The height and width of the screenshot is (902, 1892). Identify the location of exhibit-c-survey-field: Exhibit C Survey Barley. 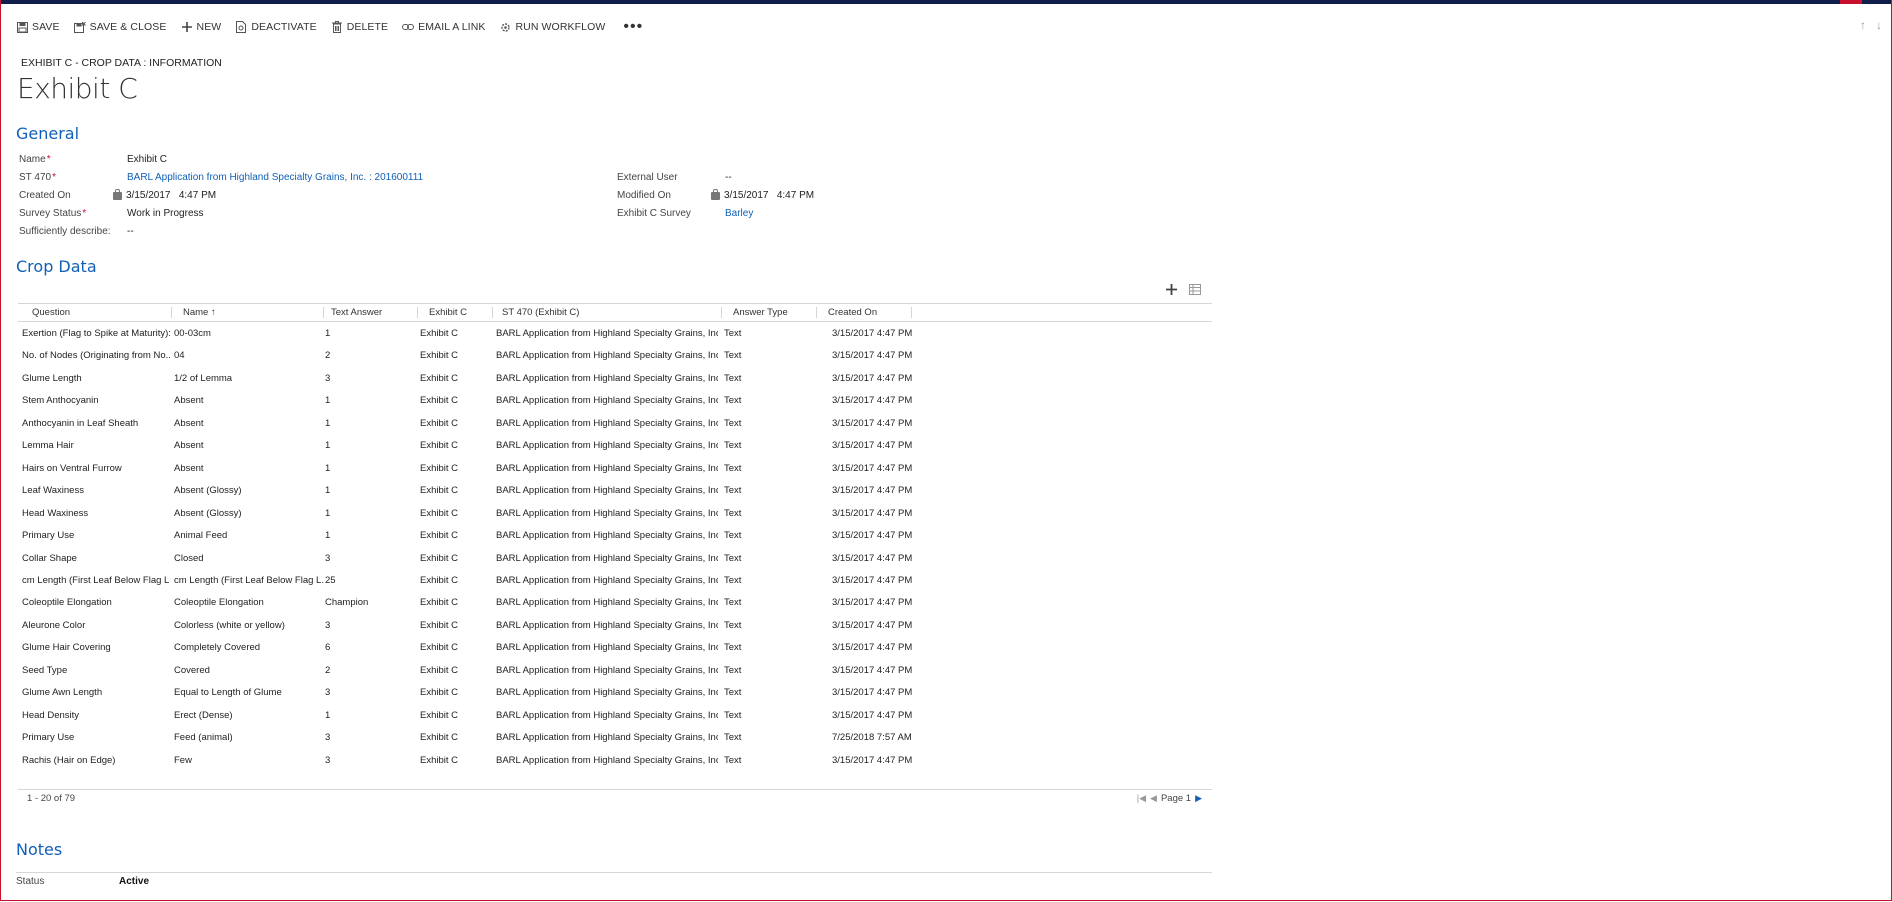
(685, 213).